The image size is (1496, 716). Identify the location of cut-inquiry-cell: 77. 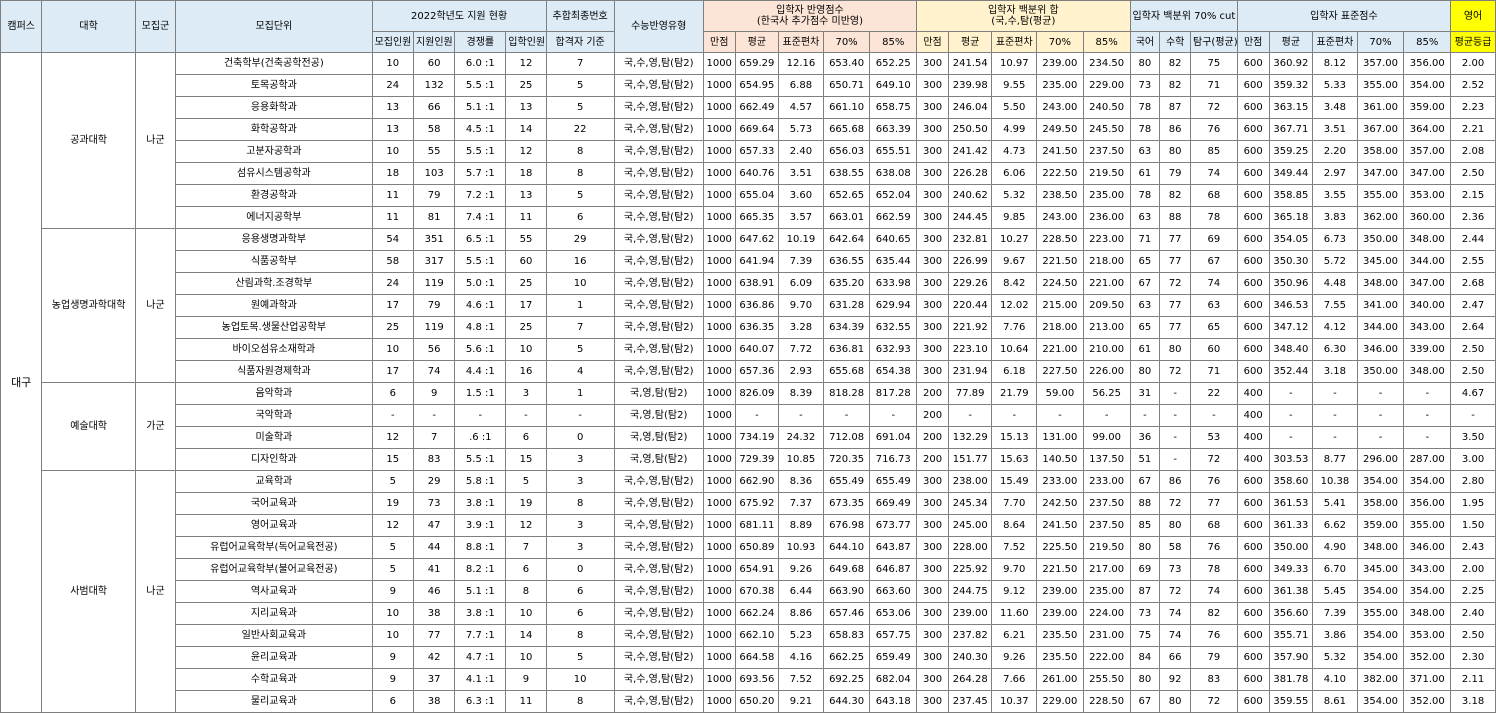
(1214, 503).